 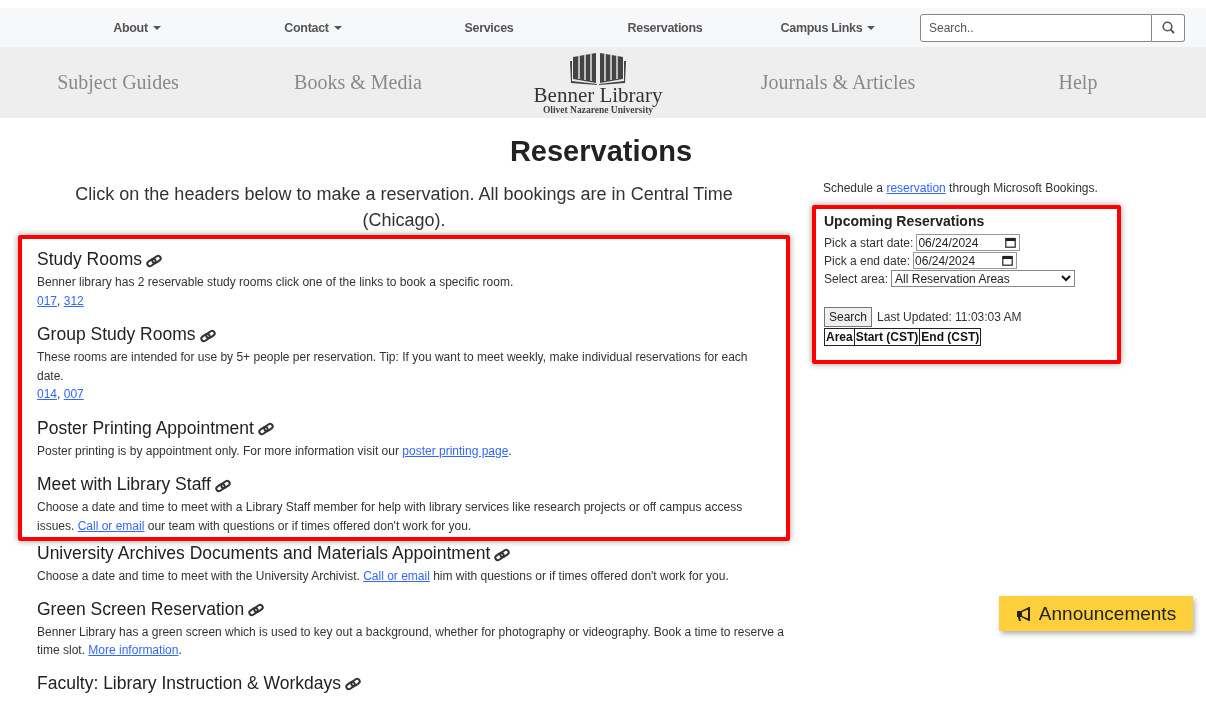 I want to click on page-title: Reservations, so click(x=601, y=151).